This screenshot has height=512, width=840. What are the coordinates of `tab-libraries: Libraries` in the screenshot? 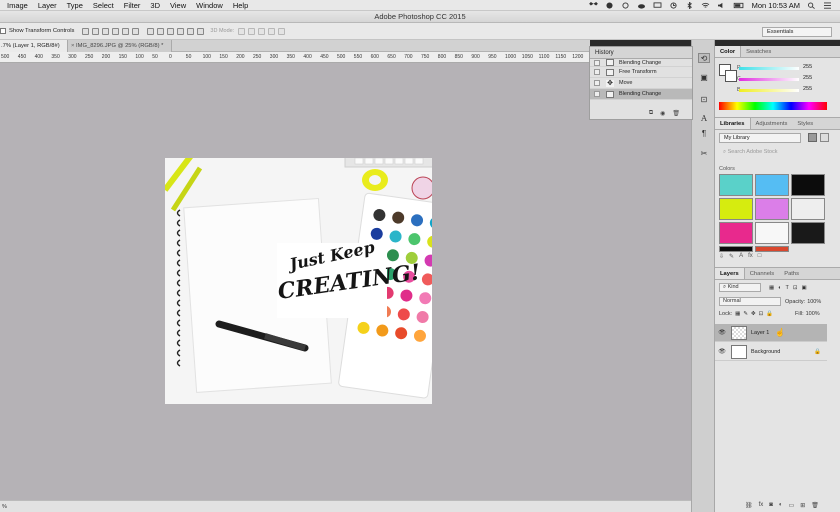 It's located at (733, 123).